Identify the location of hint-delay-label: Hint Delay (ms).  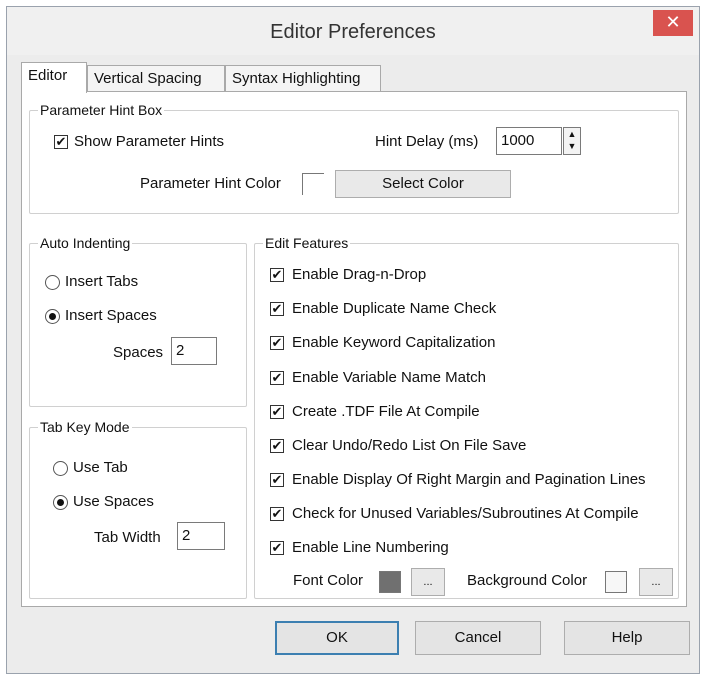
(427, 141).